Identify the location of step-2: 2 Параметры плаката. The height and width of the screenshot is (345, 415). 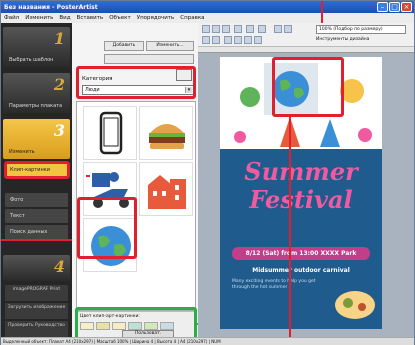
(36, 93).